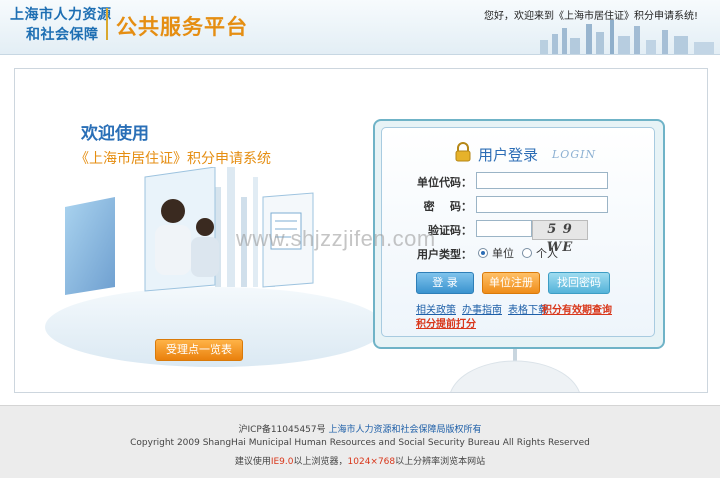 This screenshot has width=720, height=478. Describe the element at coordinates (446, 322) in the screenshot. I see `link-submit-score: 积分提前打分` at that location.